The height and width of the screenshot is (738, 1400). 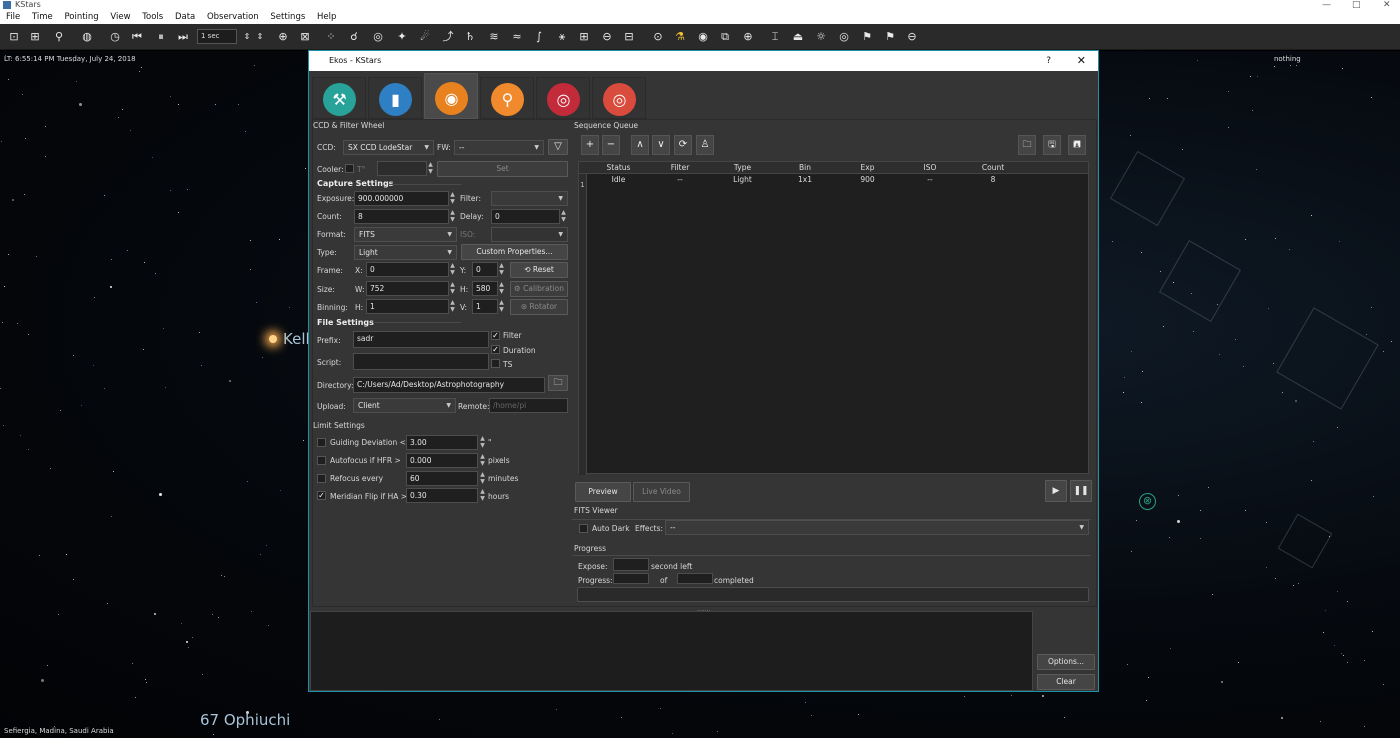 I want to click on menu-view: View, so click(x=120, y=17).